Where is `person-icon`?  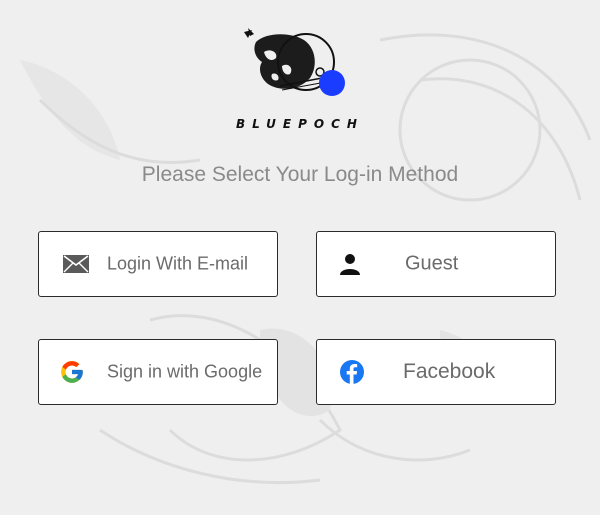
person-icon is located at coordinates (350, 264).